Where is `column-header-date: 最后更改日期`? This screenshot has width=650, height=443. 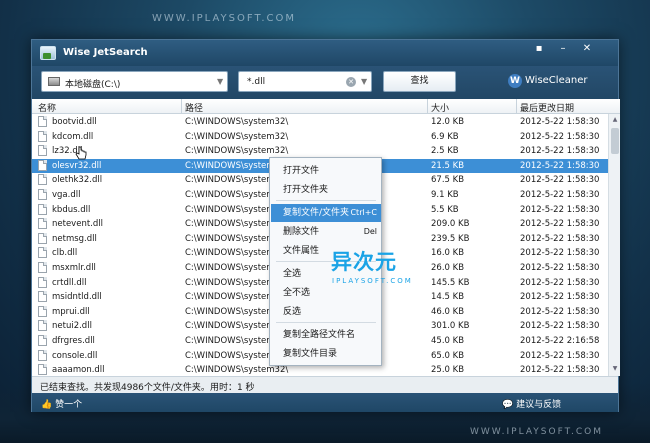 column-header-date: 最后更改日期 is located at coordinates (547, 107).